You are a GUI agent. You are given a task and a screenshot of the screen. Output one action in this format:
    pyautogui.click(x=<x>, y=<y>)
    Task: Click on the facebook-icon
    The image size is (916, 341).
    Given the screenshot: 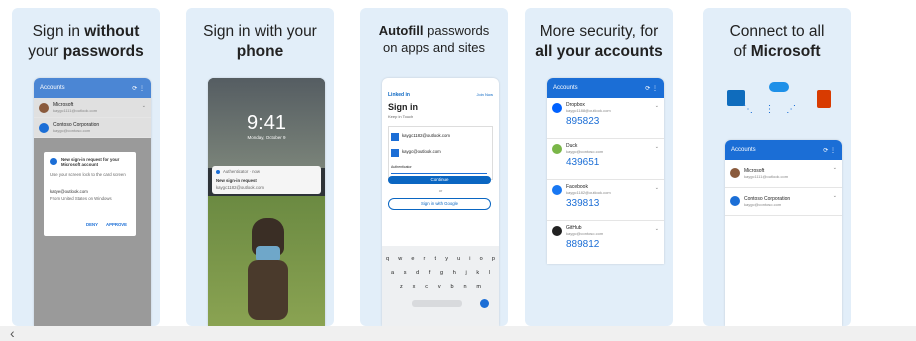 What is the action you would take?
    pyautogui.click(x=557, y=190)
    